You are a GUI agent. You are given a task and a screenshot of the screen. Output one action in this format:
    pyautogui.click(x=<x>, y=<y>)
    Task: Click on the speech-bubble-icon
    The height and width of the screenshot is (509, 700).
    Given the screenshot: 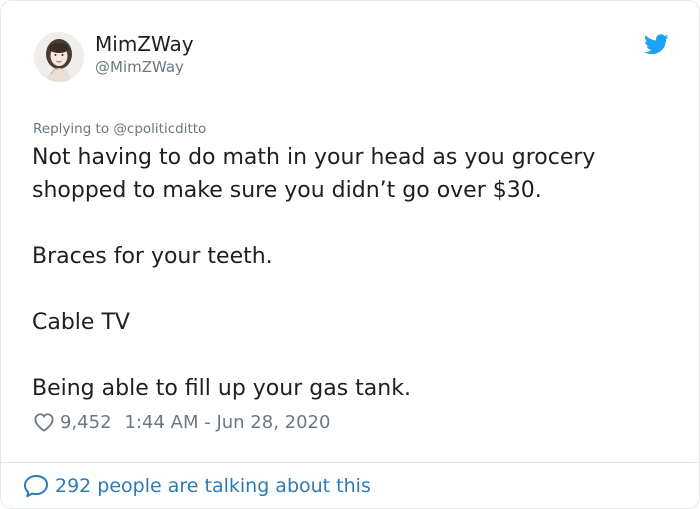 What is the action you would take?
    pyautogui.click(x=36, y=486)
    